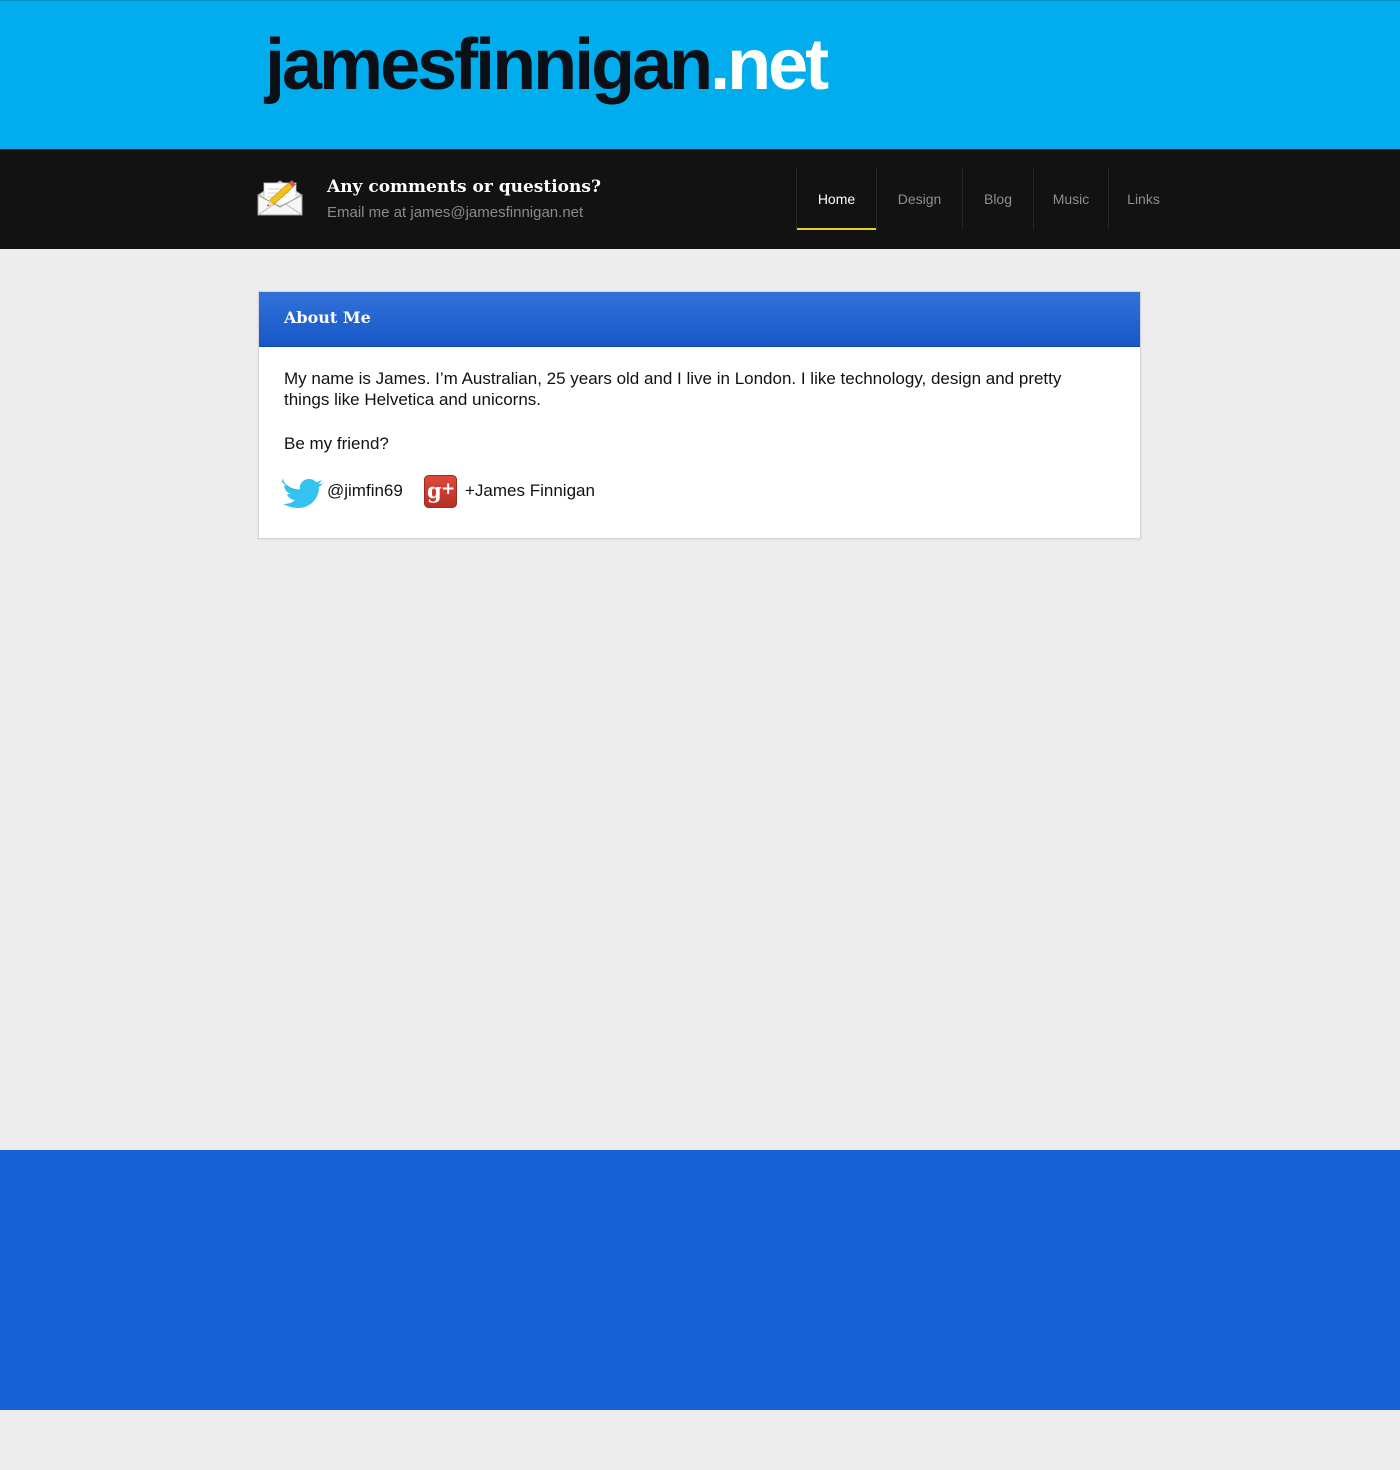 This screenshot has height=1470, width=1400. I want to click on nav-item-blog: Blog, so click(997, 199).